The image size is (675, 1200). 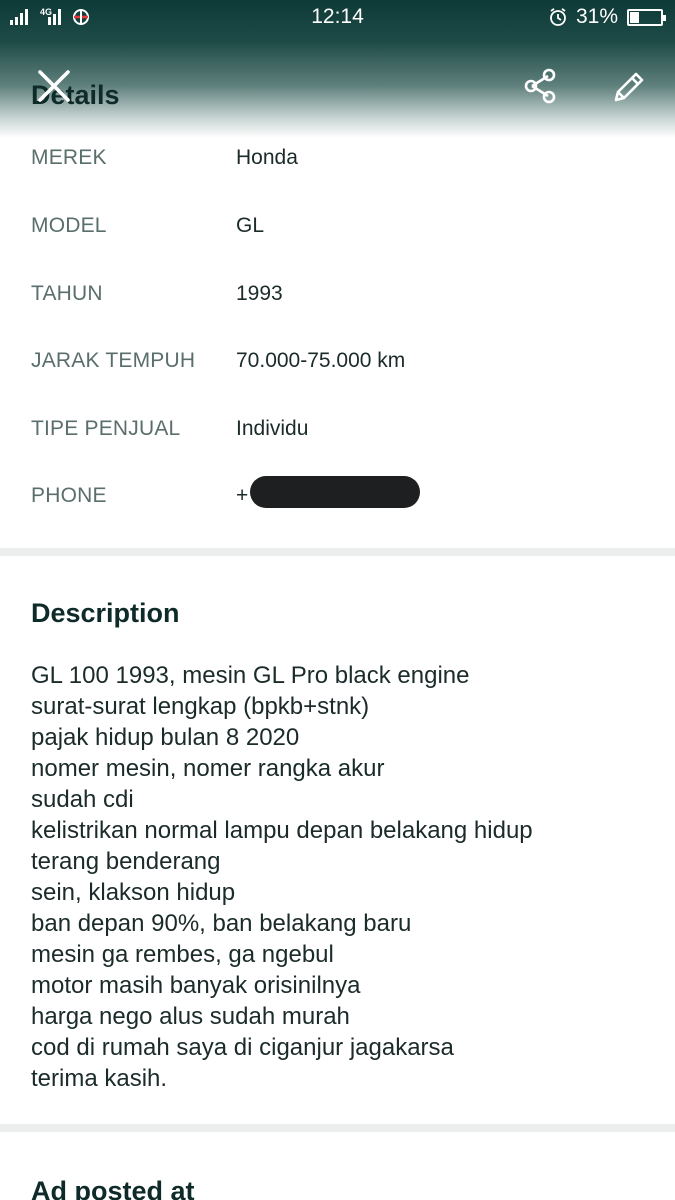 What do you see at coordinates (250, 225) in the screenshot?
I see `detail-value: GL` at bounding box center [250, 225].